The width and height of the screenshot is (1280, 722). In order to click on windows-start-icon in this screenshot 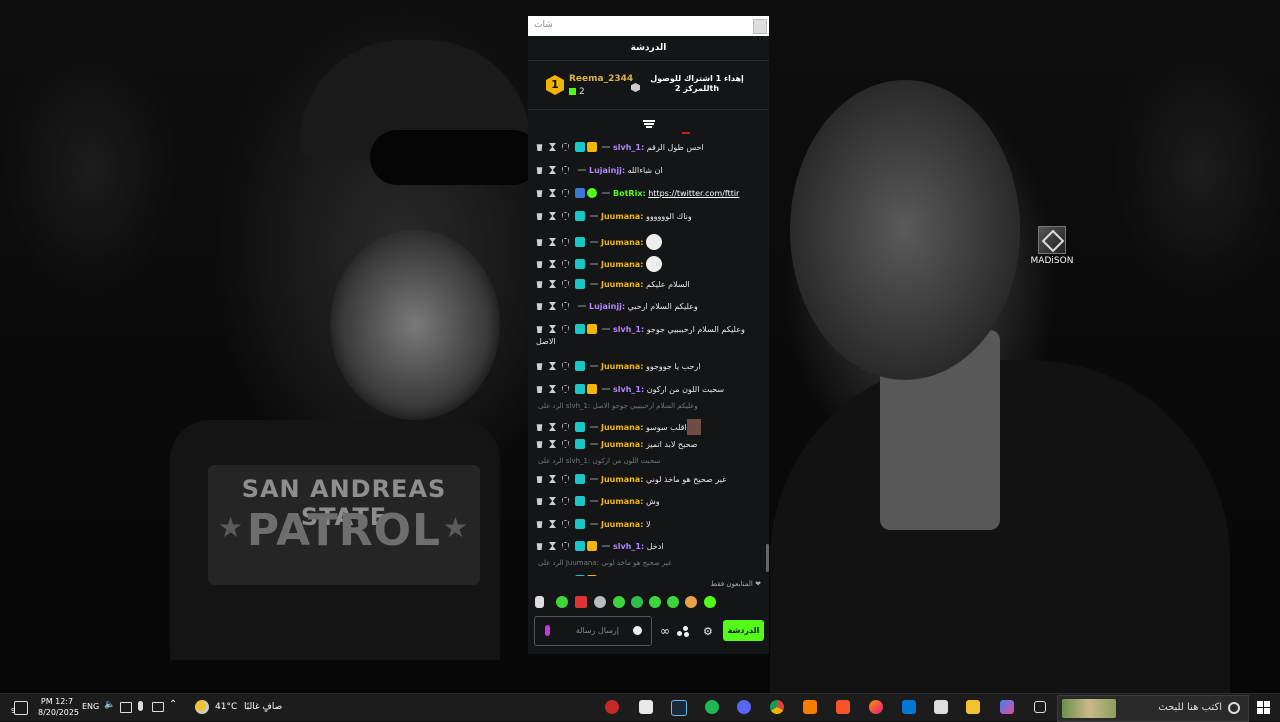, I will do `click(1264, 708)`.